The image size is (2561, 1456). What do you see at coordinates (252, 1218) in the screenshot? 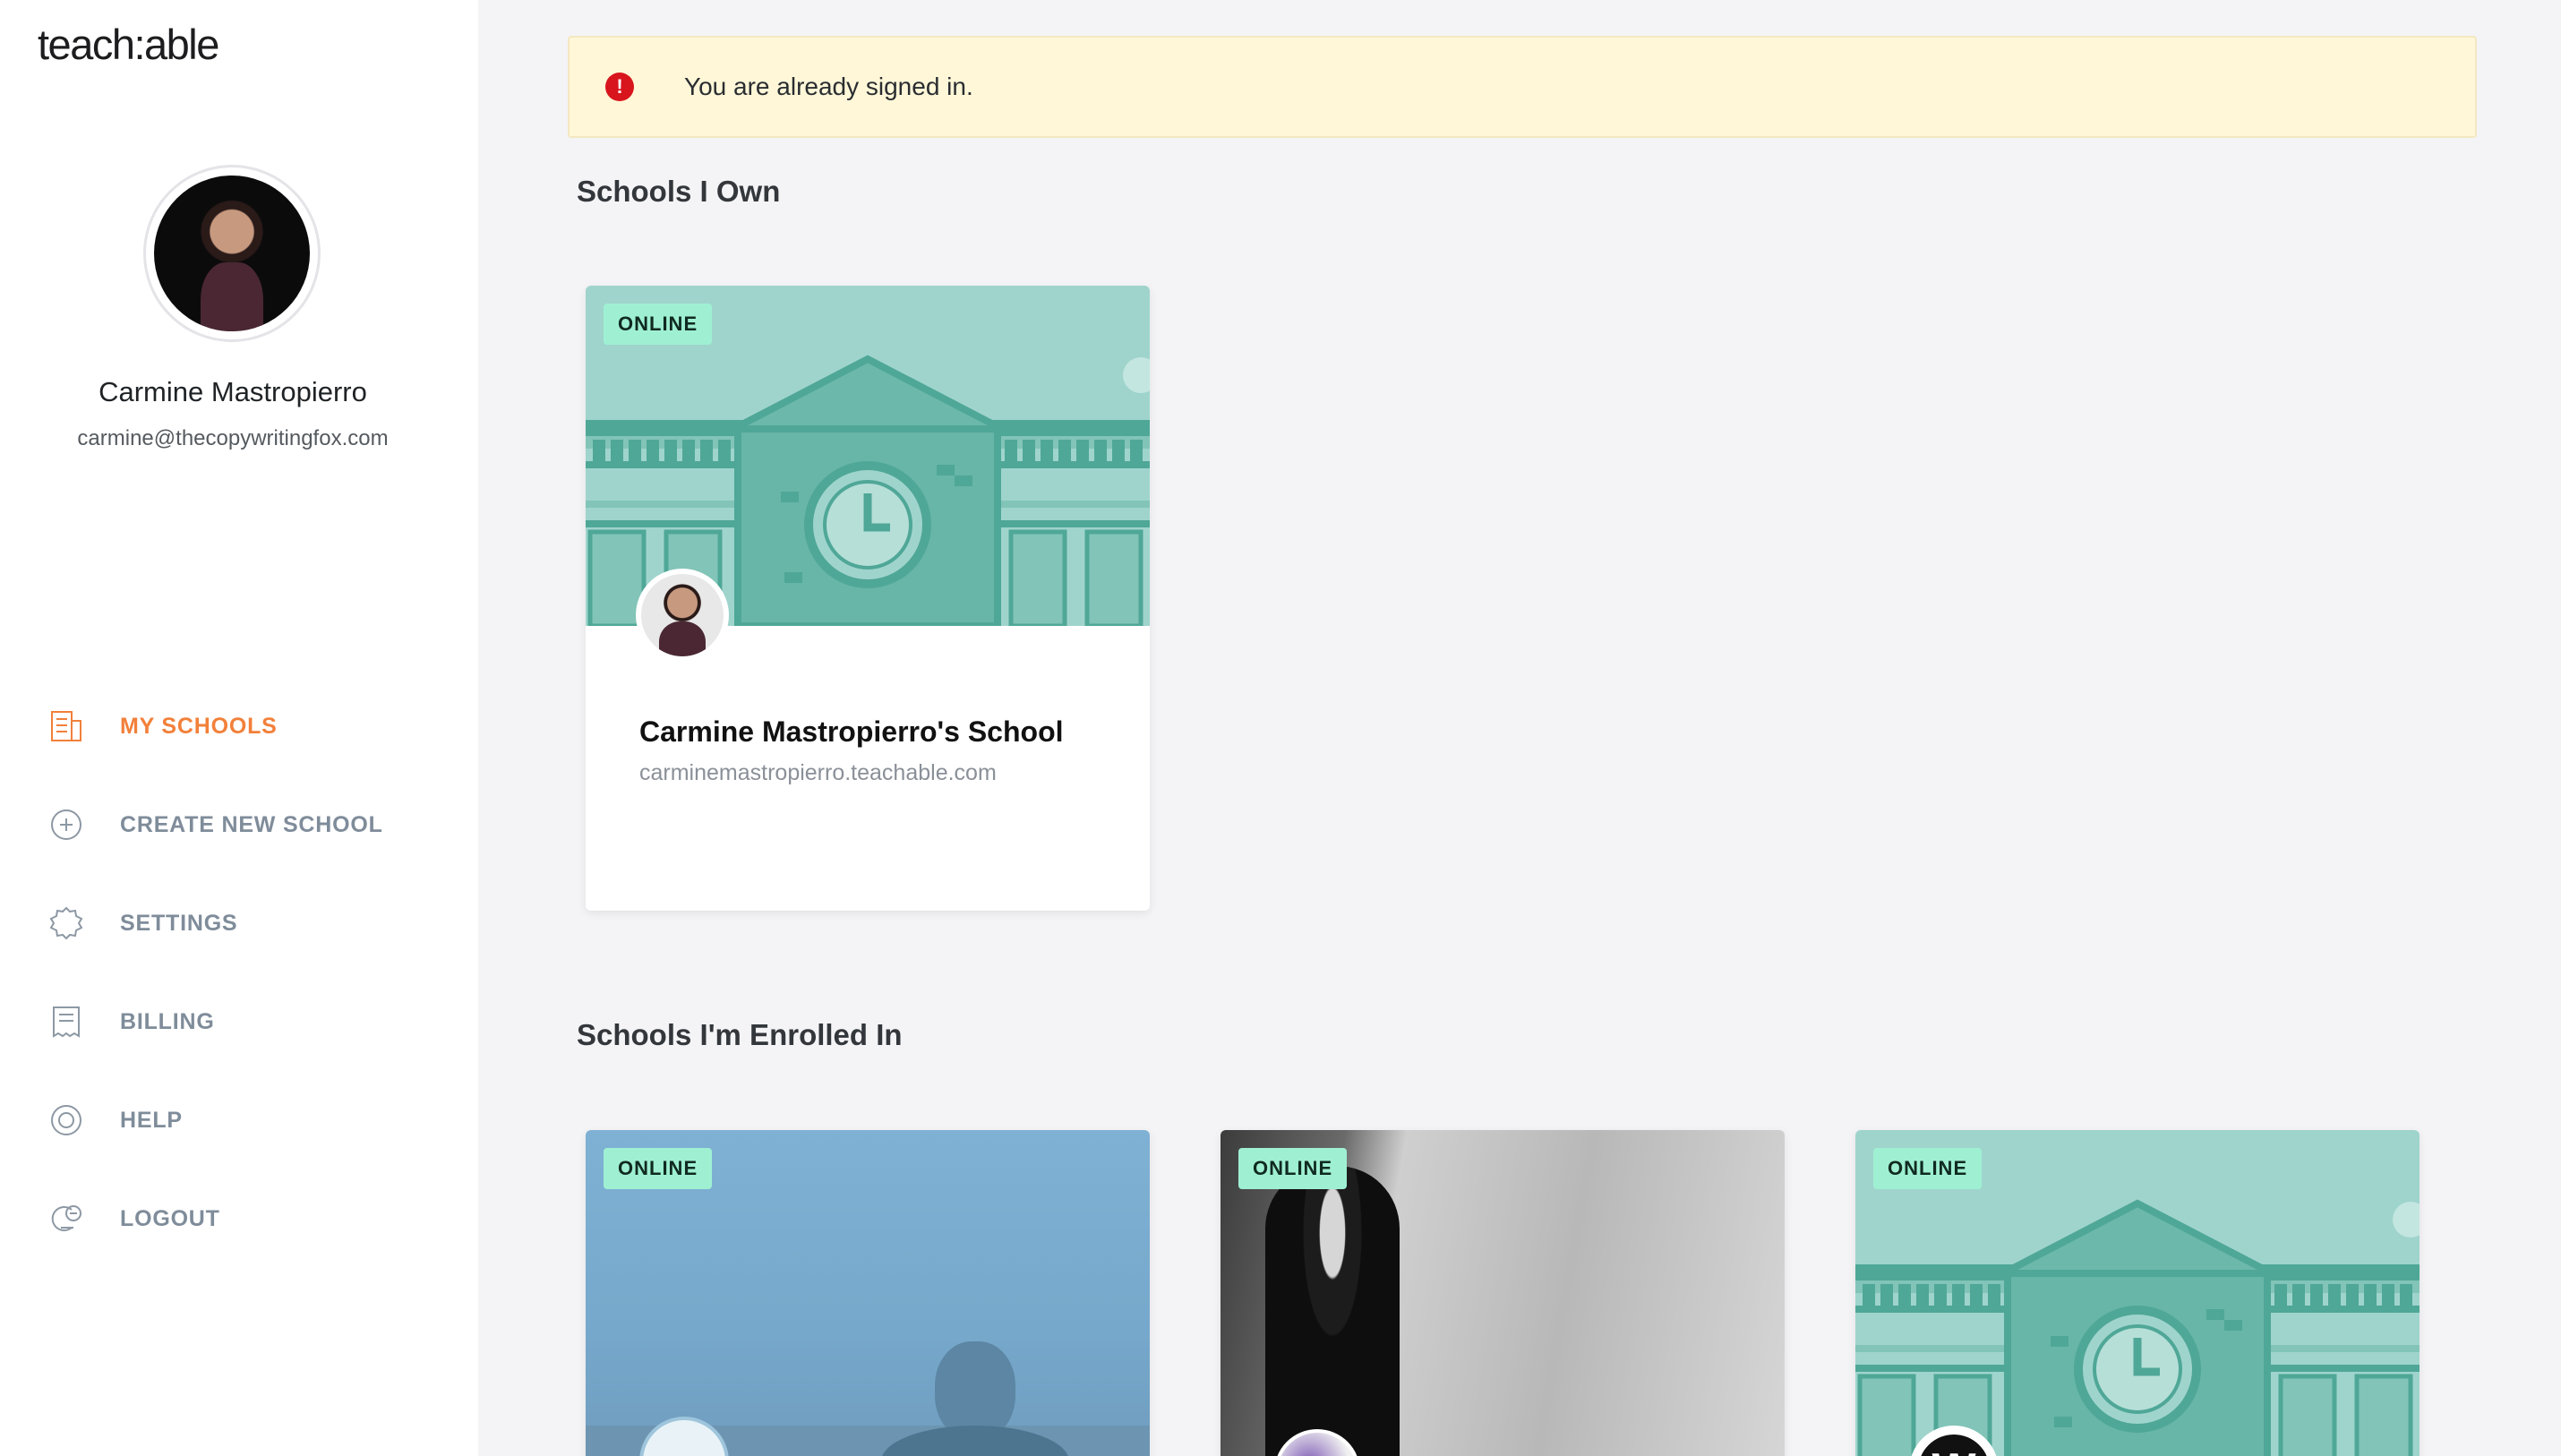
I see `nav-logout: LOGOUT` at bounding box center [252, 1218].